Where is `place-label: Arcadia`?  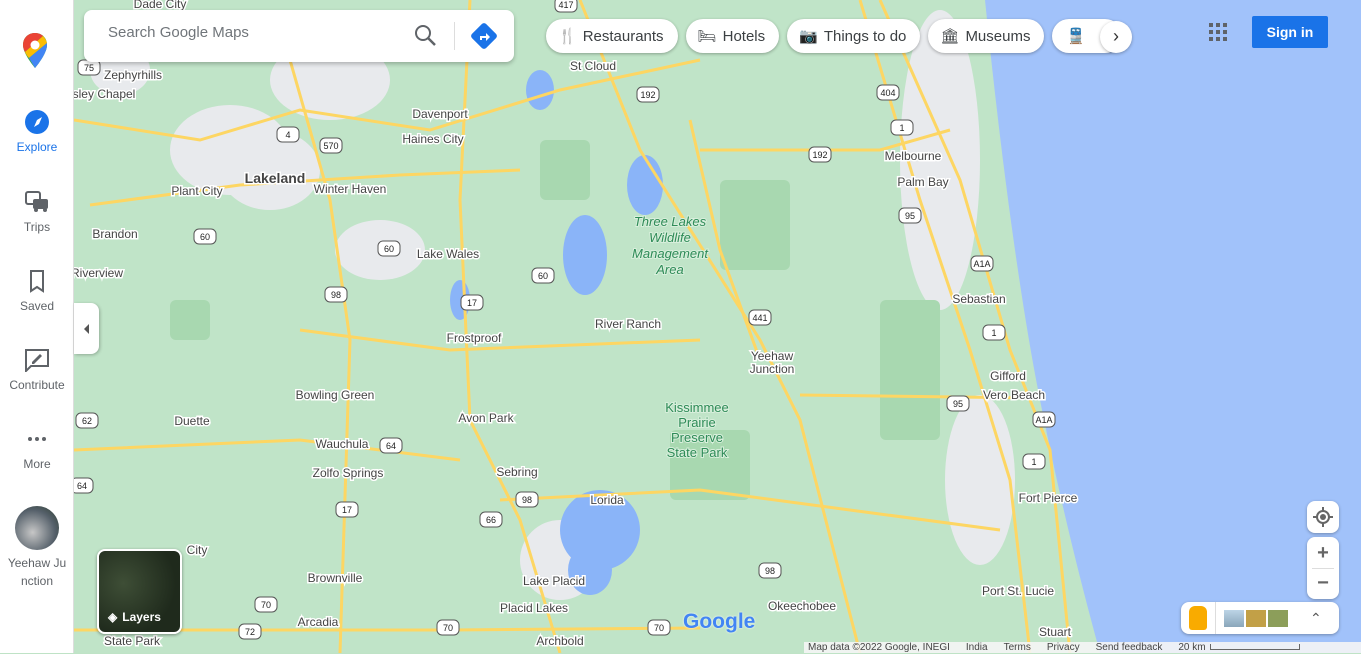 place-label: Arcadia is located at coordinates (318, 622).